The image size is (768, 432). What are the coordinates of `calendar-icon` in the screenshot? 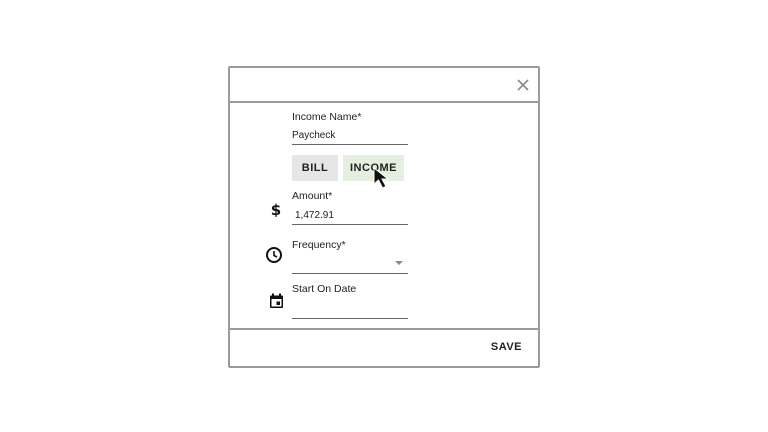 It's located at (276, 300).